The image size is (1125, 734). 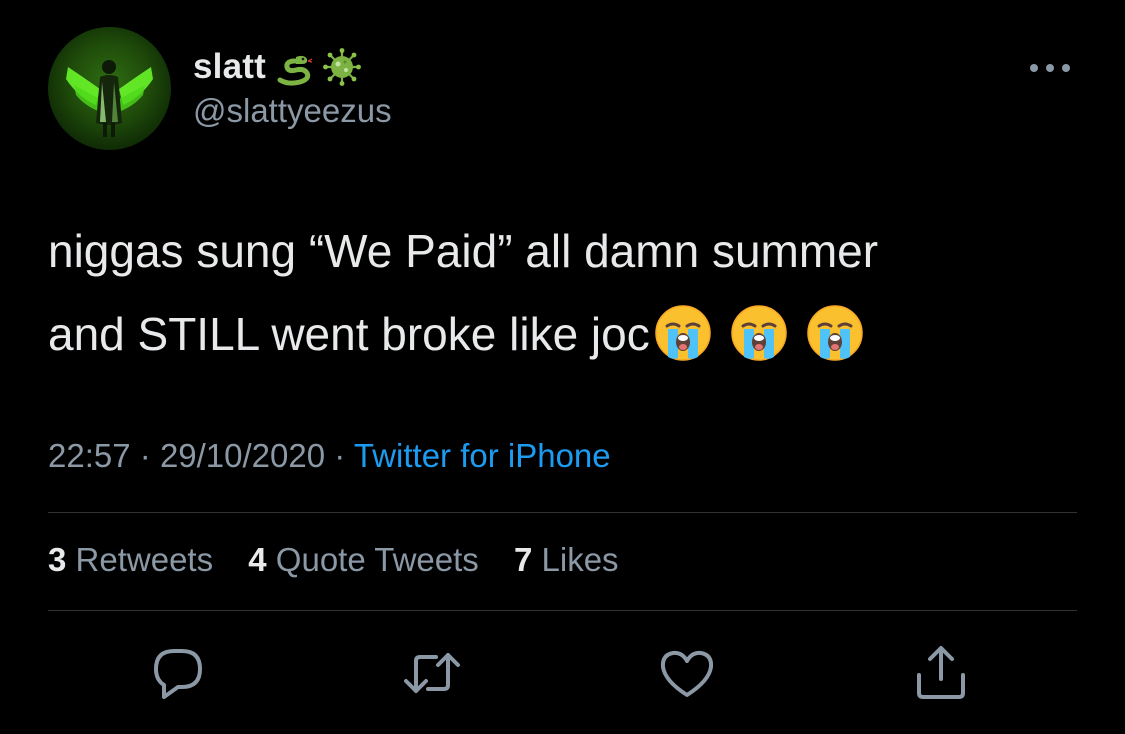 What do you see at coordinates (229, 67) in the screenshot?
I see `display-name: slatt` at bounding box center [229, 67].